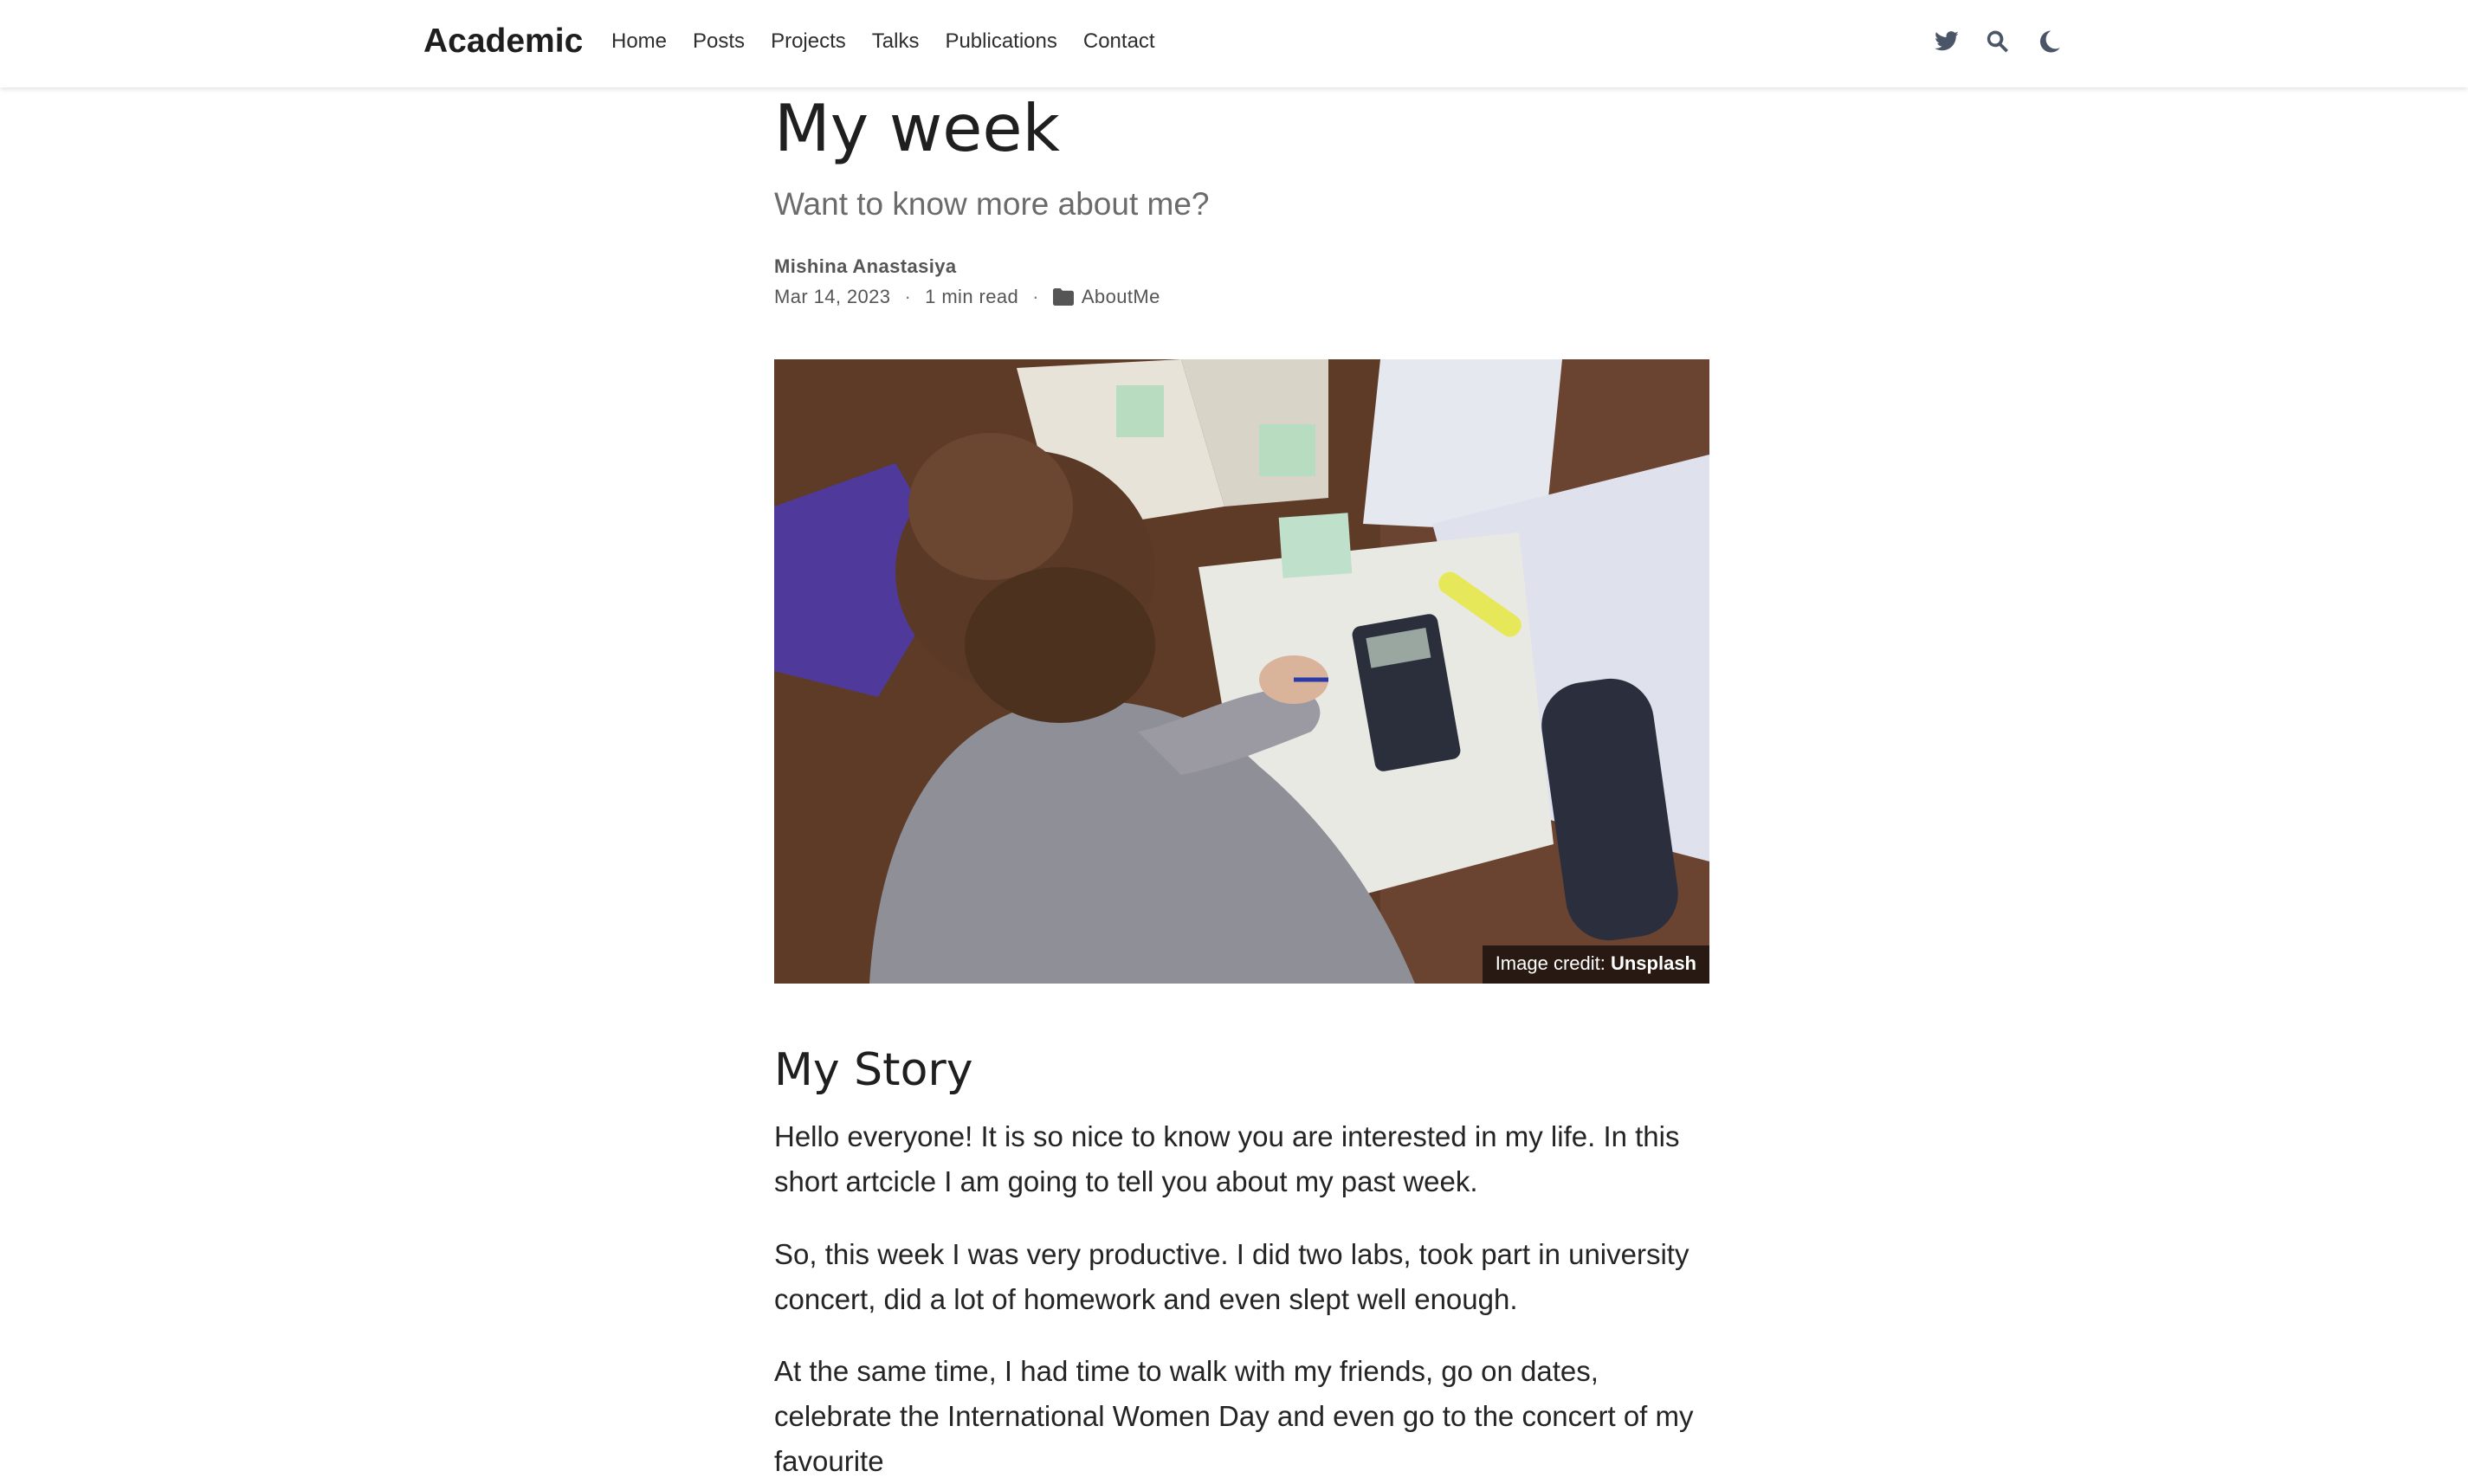  Describe the element at coordinates (873, 1070) in the screenshot. I see `section-heading: My Story` at that location.